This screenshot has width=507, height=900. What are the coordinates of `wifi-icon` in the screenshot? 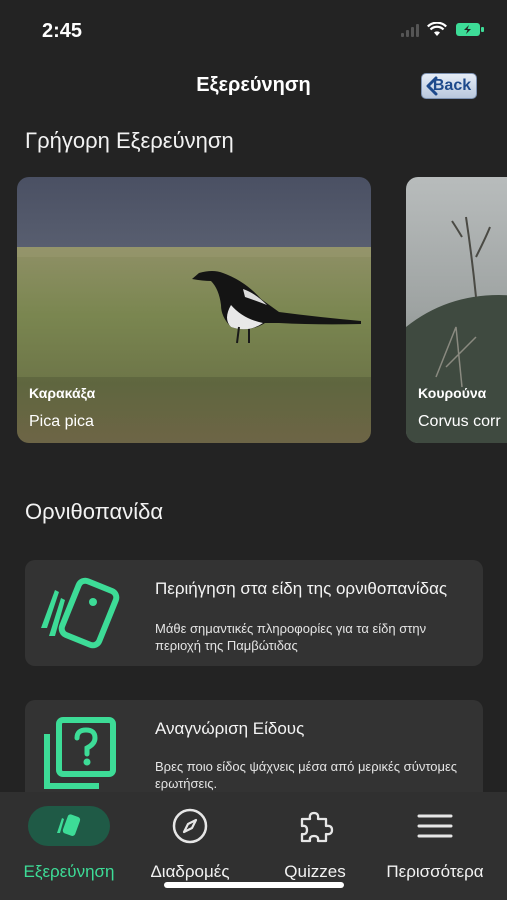 It's located at (437, 29).